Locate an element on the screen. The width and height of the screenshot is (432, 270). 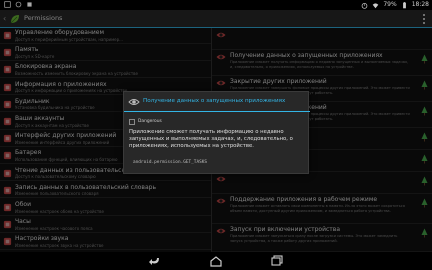
notification-area is located at coordinates (18, 4).